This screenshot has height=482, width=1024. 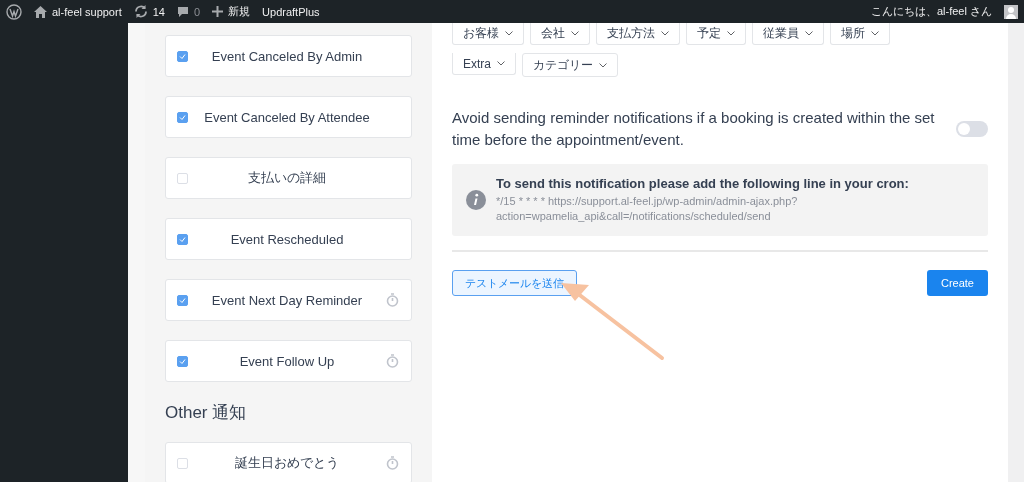 I want to click on placeholder-dropdown: 従業員, so click(x=788, y=34).